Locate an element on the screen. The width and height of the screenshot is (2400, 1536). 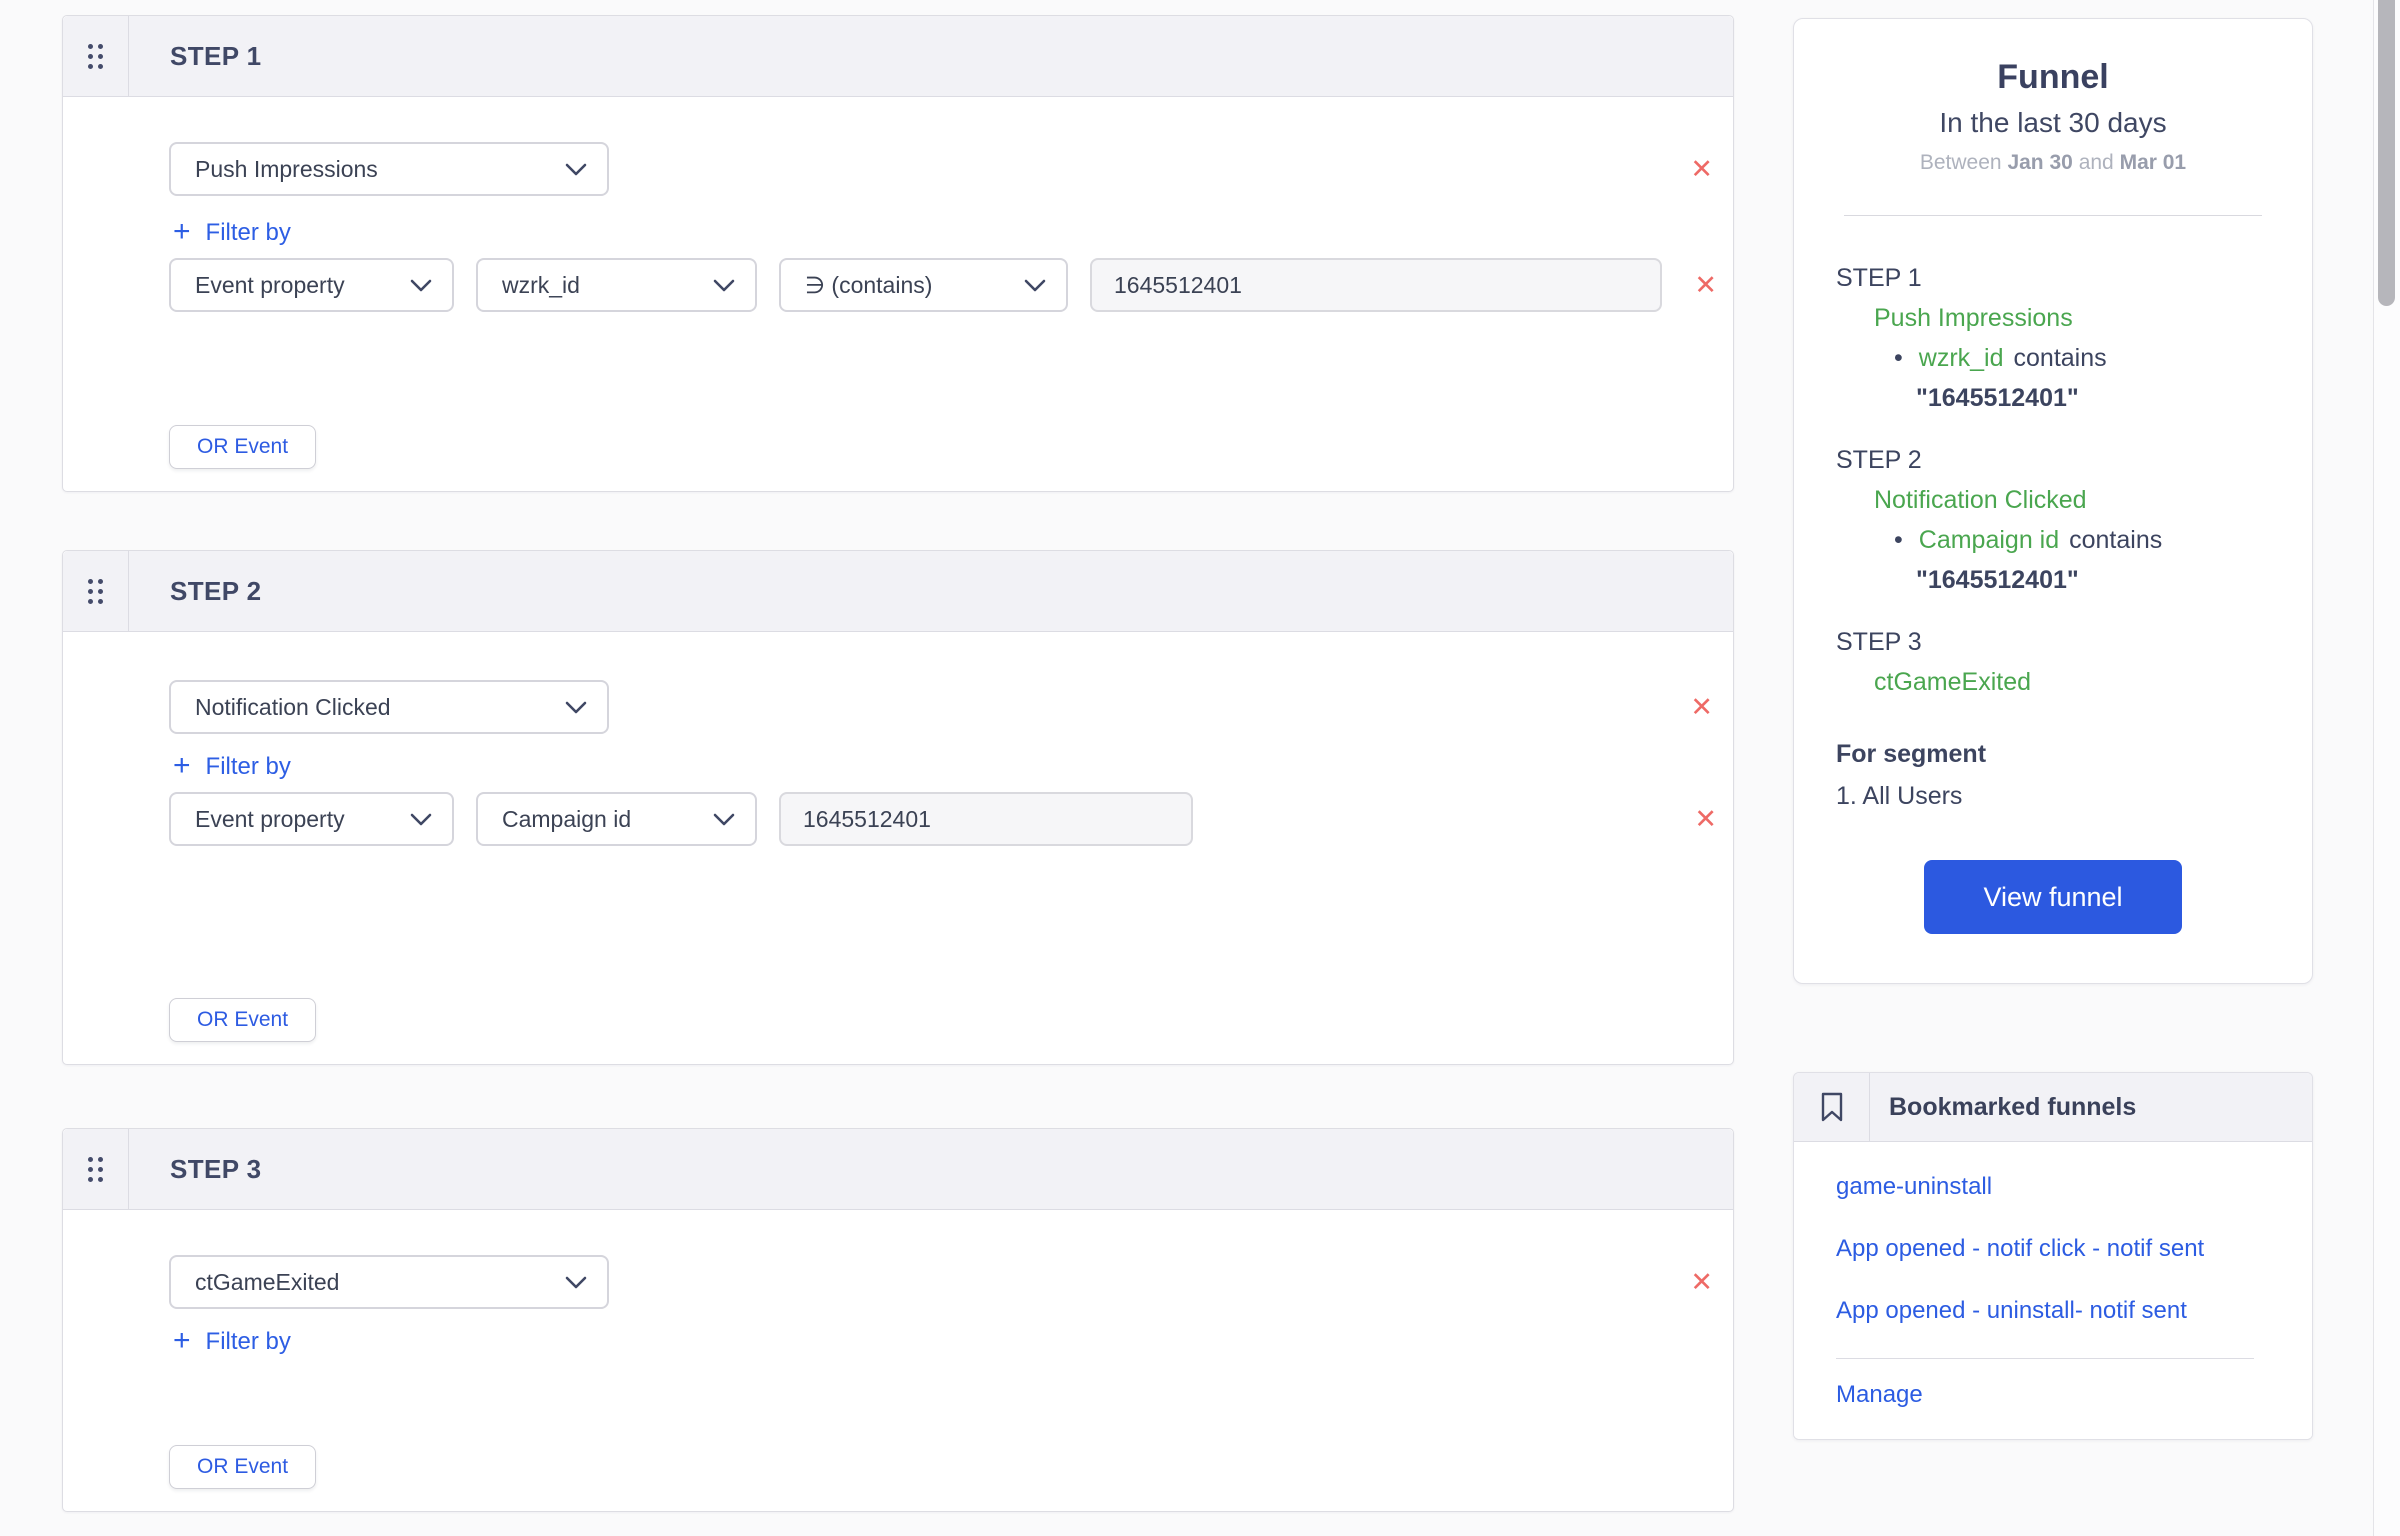
funnel-between-dates: Between Jan 30 and Mar 01 is located at coordinates (2053, 163).